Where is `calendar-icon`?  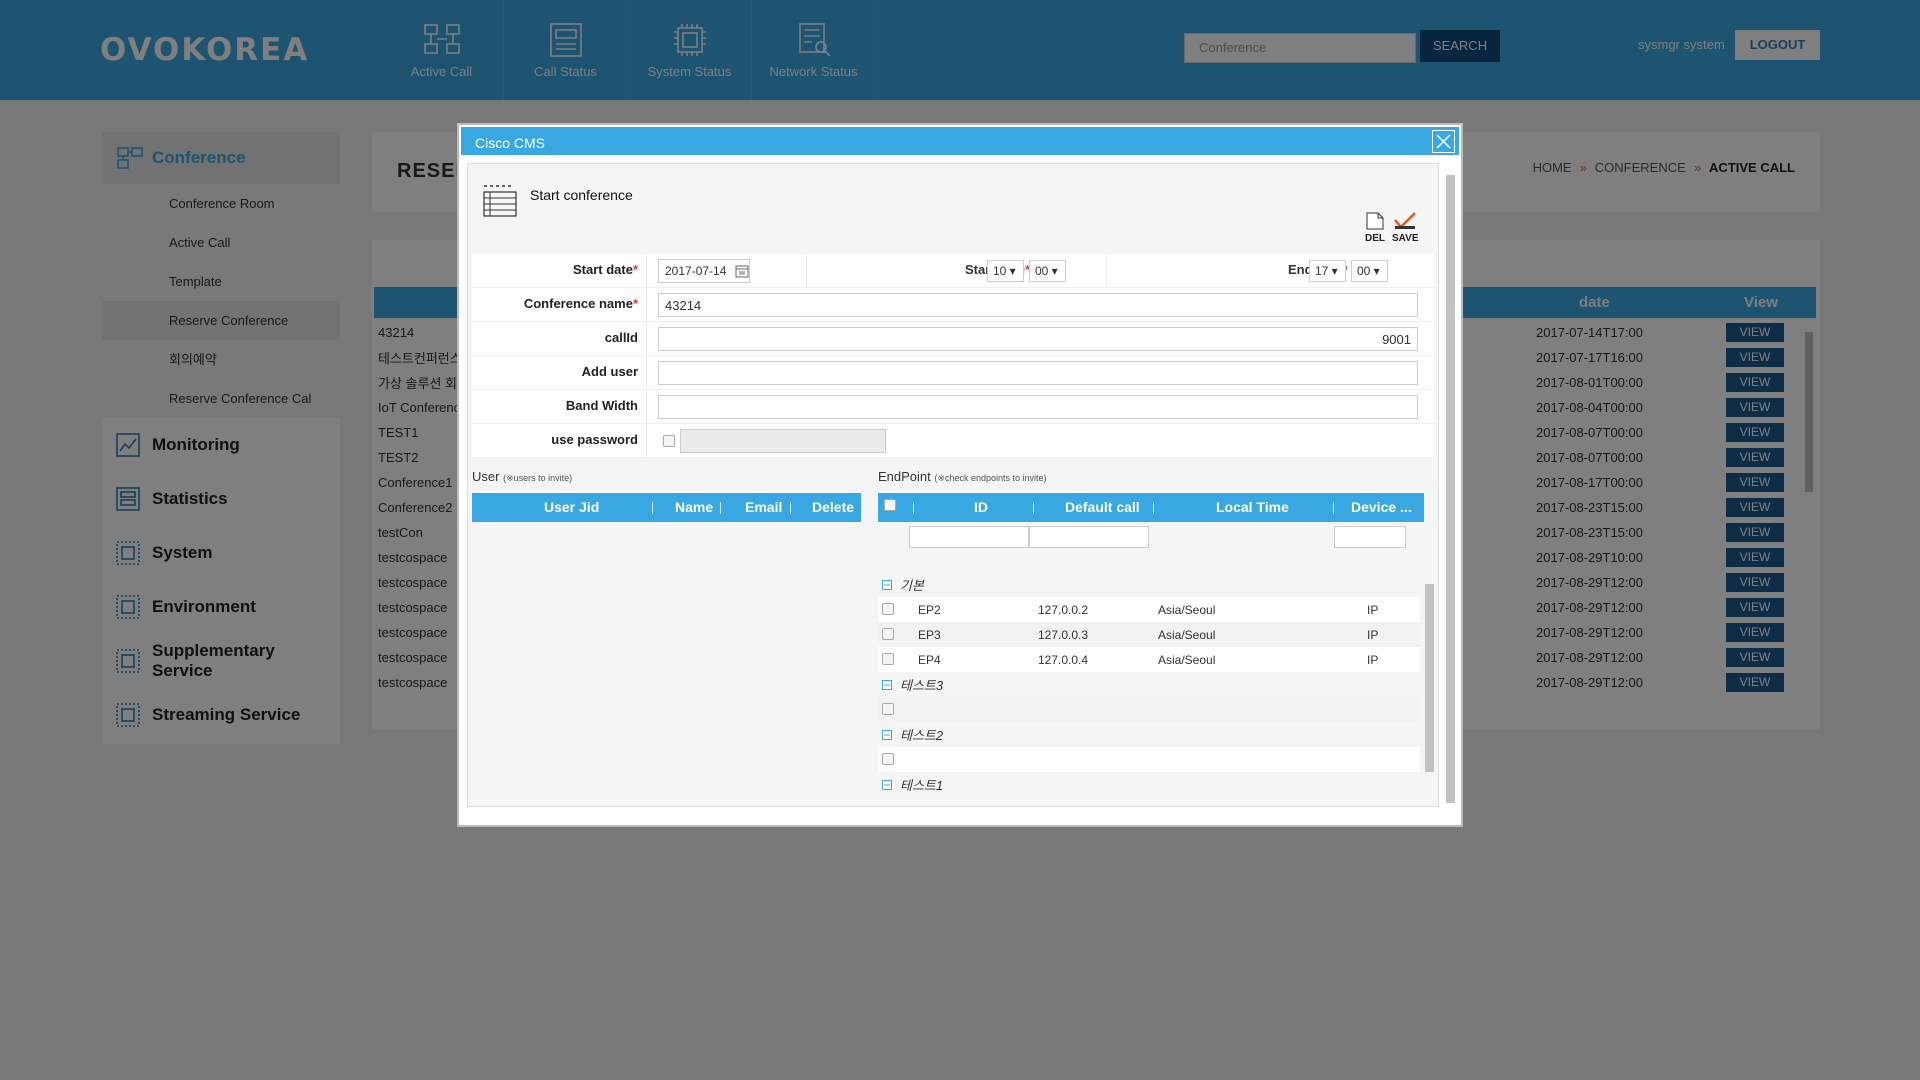
calendar-icon is located at coordinates (742, 271).